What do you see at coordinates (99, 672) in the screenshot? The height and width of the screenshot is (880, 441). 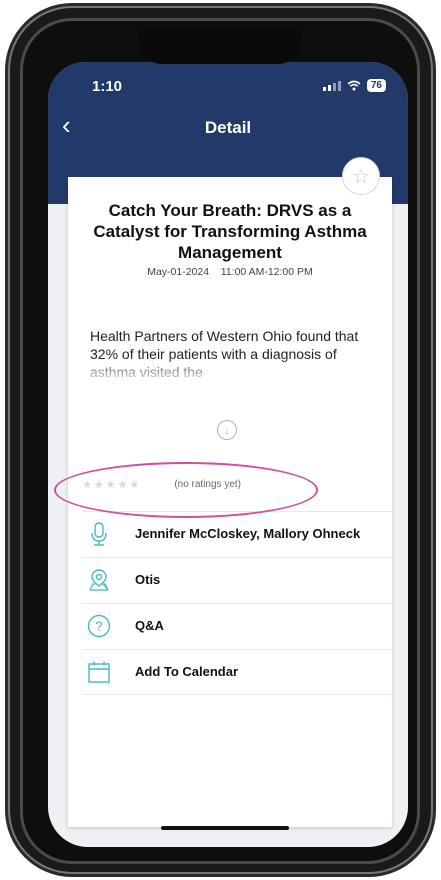 I see `calendar-icon` at bounding box center [99, 672].